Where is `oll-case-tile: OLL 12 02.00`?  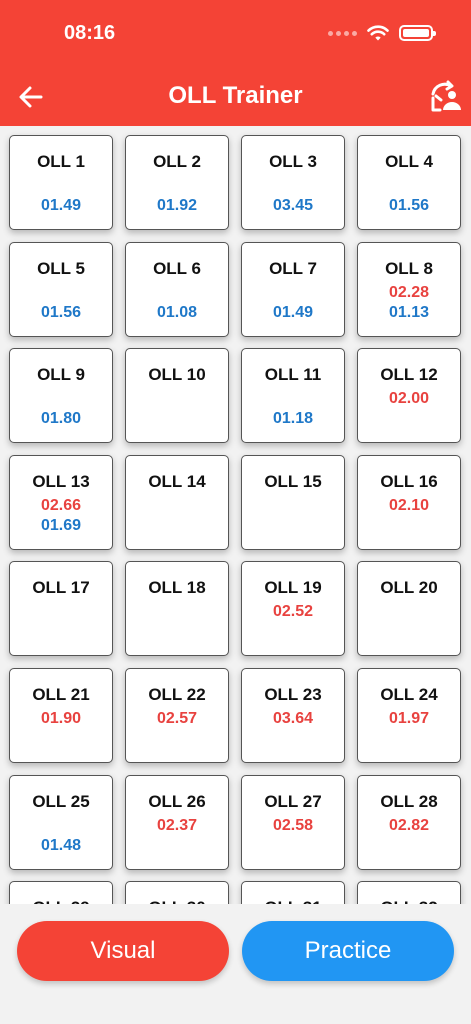
oll-case-tile: OLL 12 02.00 is located at coordinates (409, 396).